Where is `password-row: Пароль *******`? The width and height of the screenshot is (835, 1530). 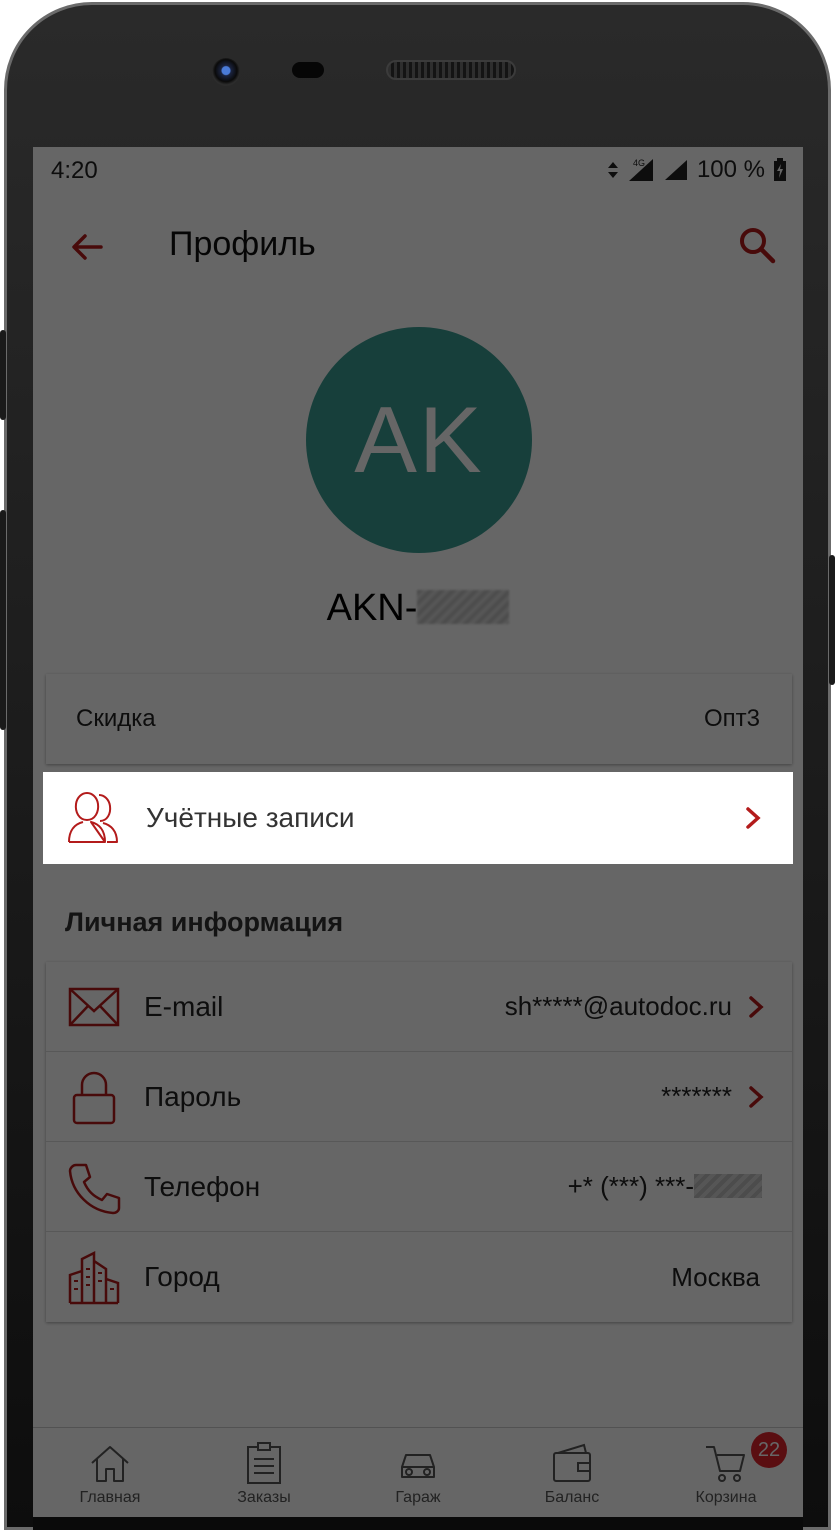
password-row: Пароль ******* is located at coordinates (419, 1097).